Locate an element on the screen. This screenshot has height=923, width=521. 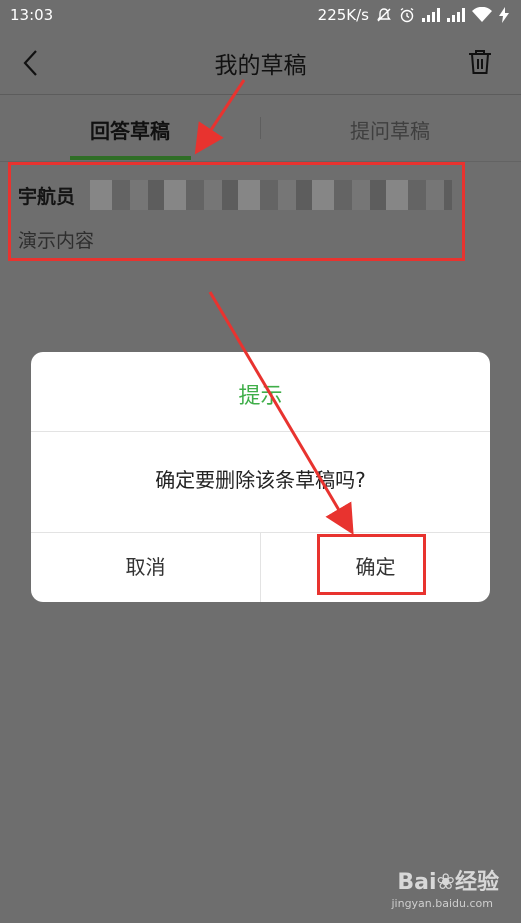
annotation-box-draft is located at coordinates (236, 211).